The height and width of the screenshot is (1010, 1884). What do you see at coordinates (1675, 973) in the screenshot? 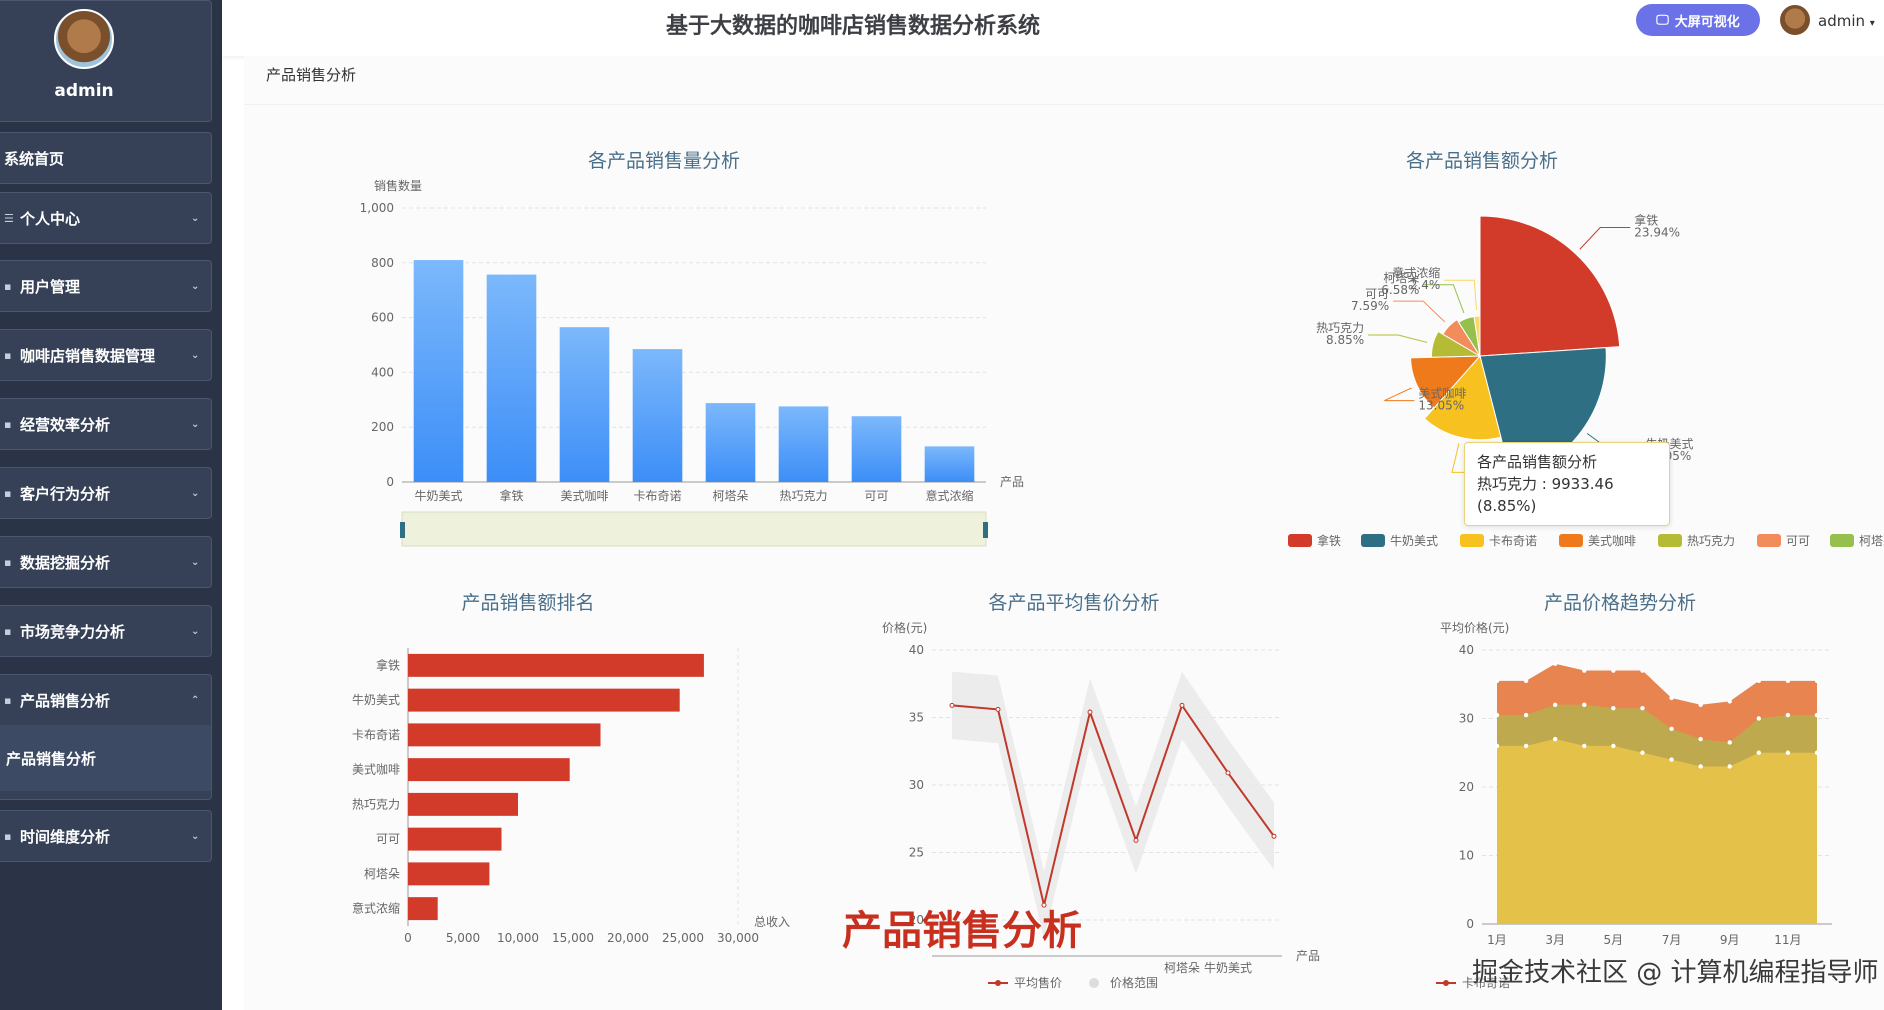
I see `watermark: 掘金技术社区 @ 计算机编程指导师` at bounding box center [1675, 973].